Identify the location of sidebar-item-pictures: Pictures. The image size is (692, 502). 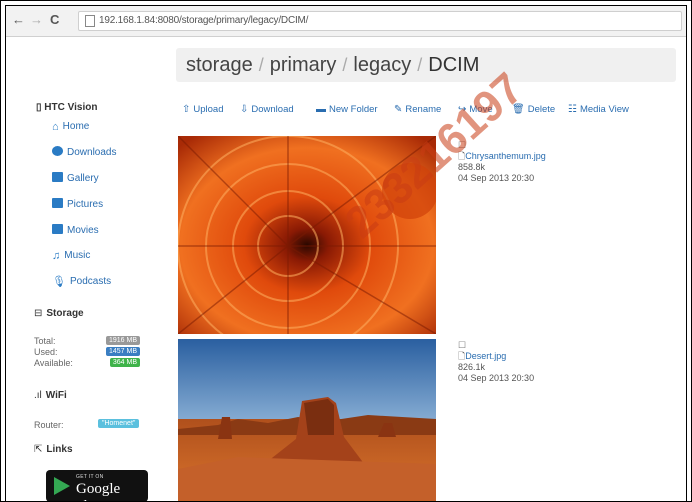
(77, 204).